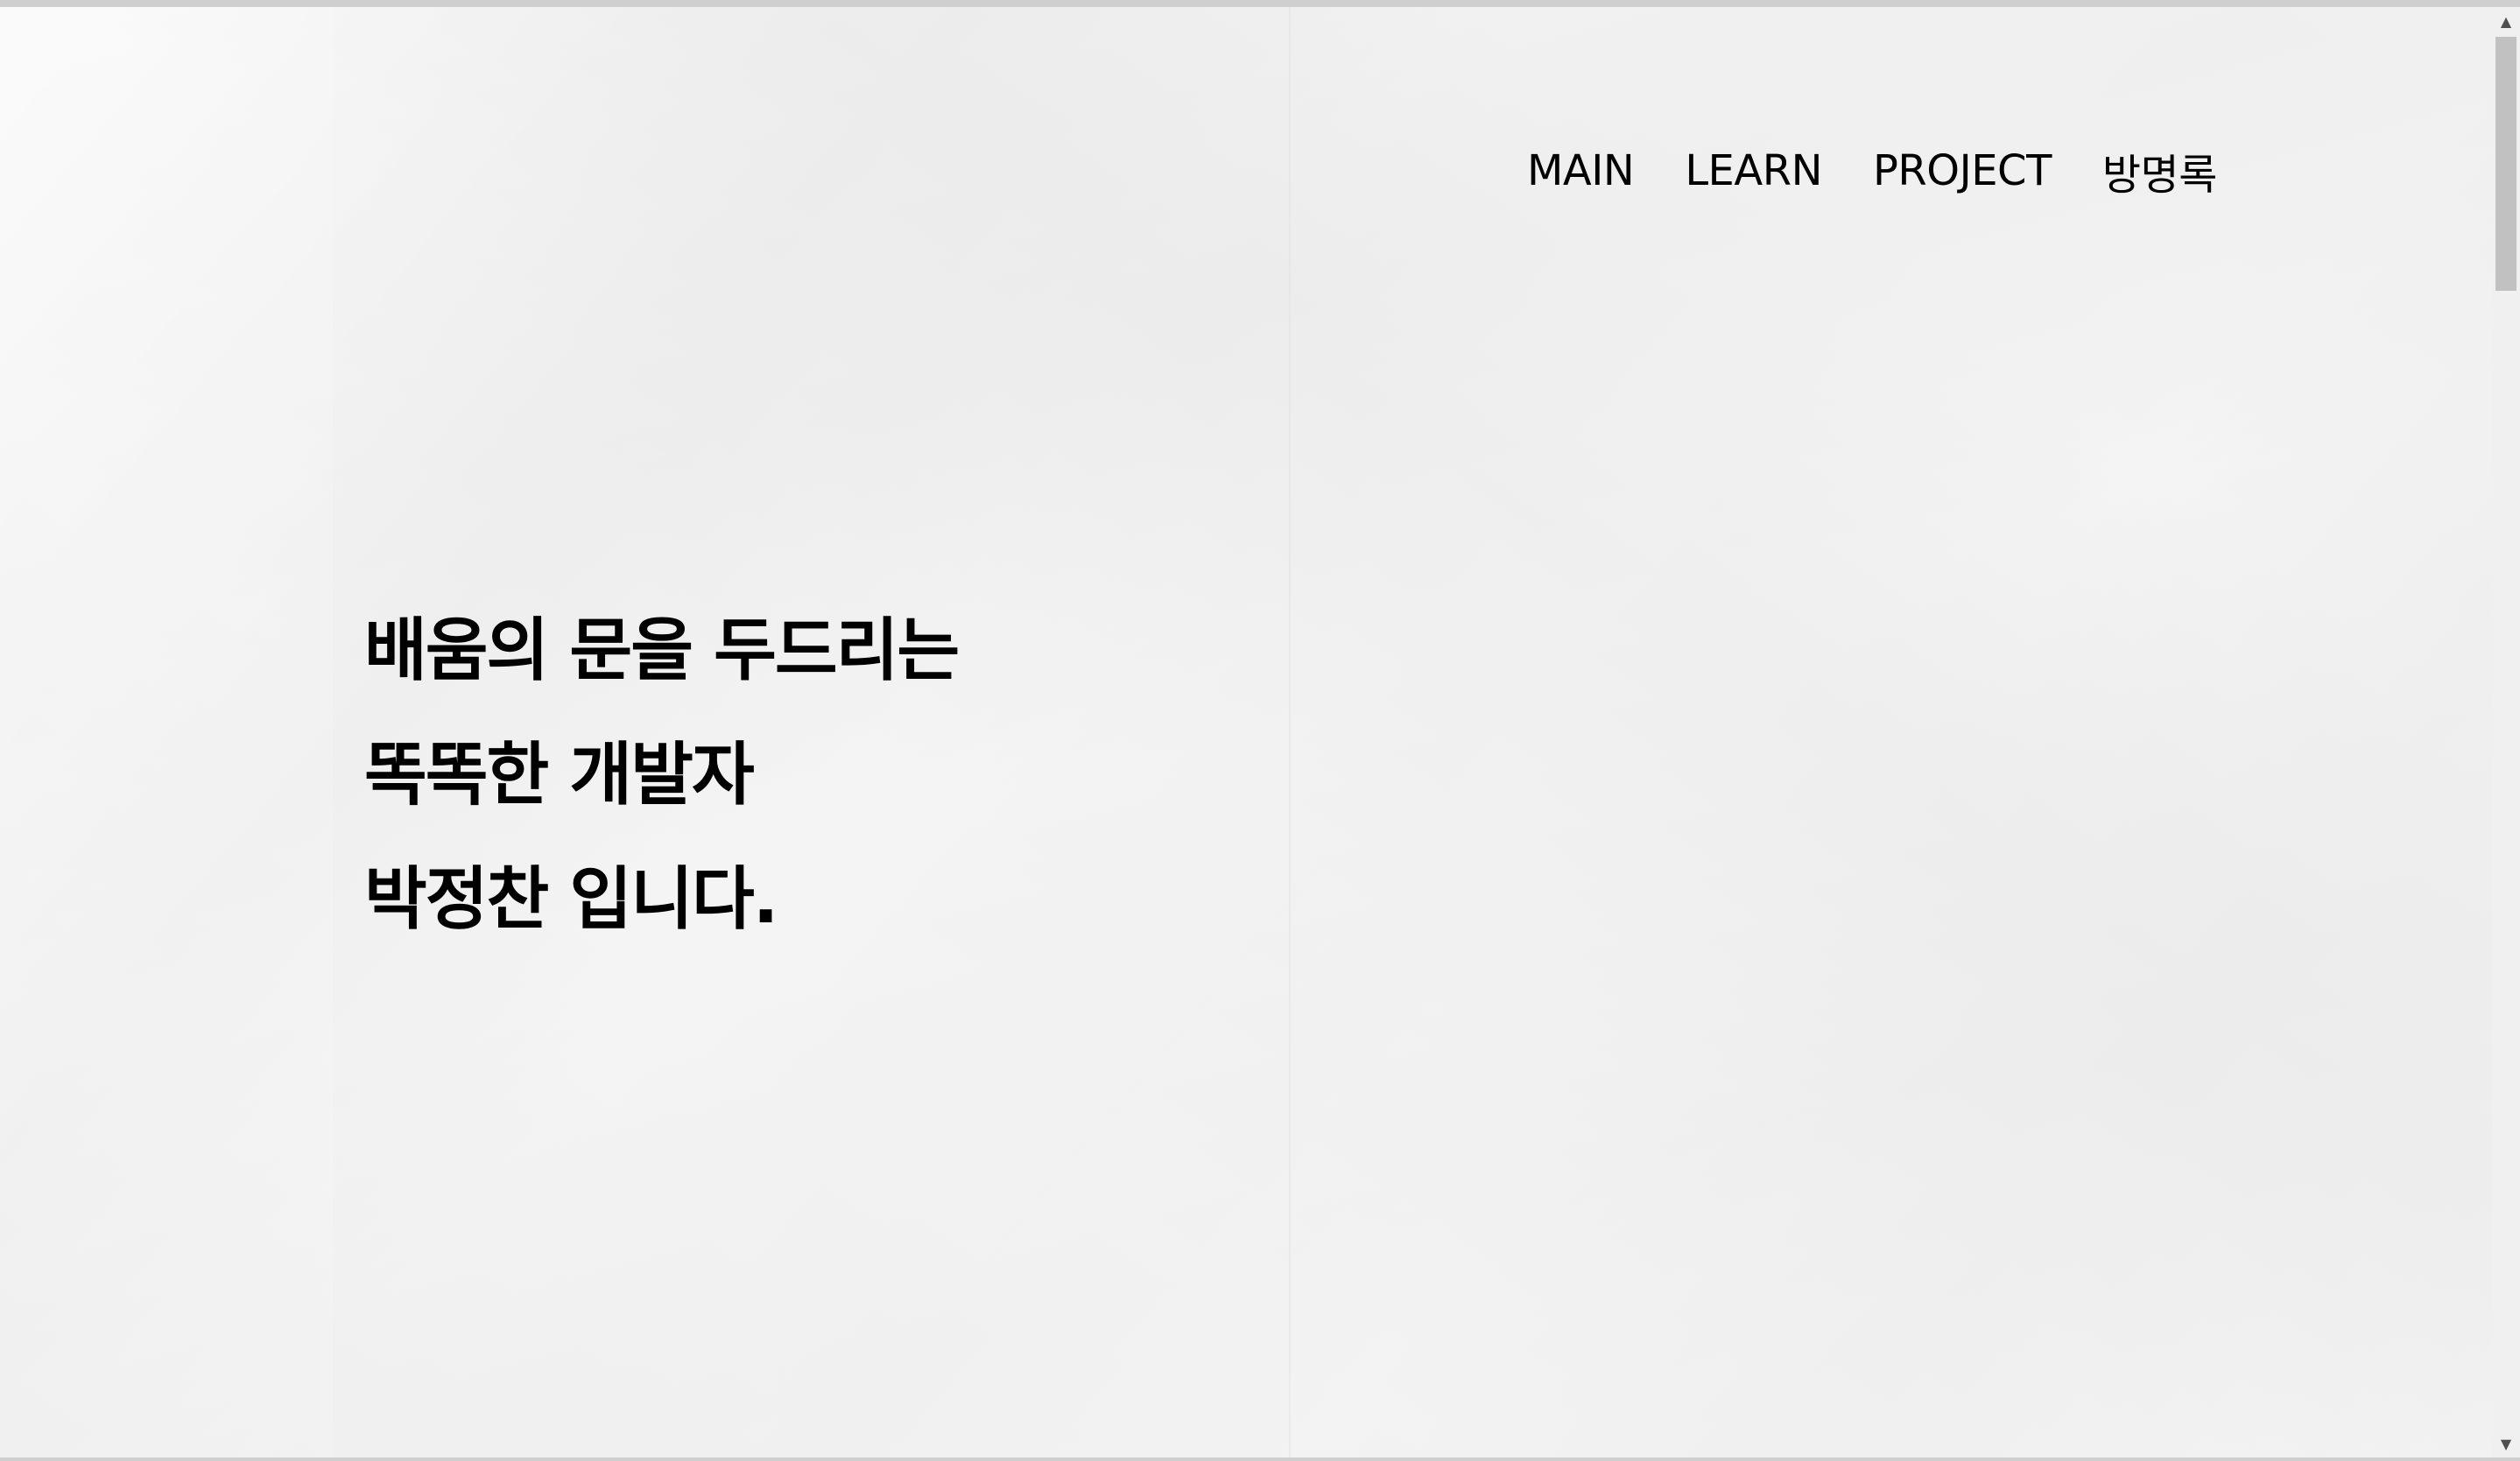  What do you see at coordinates (2159, 170) in the screenshot?
I see `nav-guestbook-link: 방명록` at bounding box center [2159, 170].